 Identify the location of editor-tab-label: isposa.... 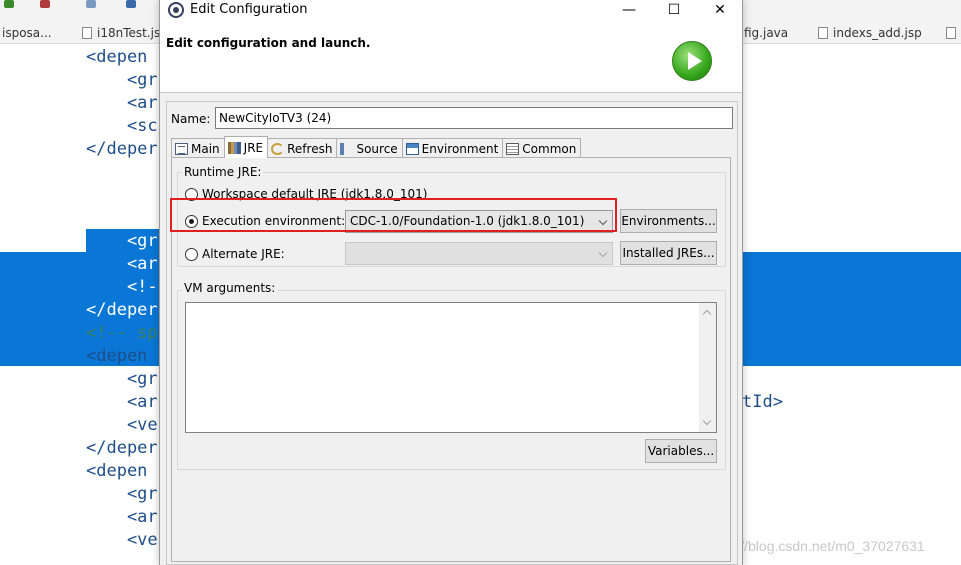
(27, 33).